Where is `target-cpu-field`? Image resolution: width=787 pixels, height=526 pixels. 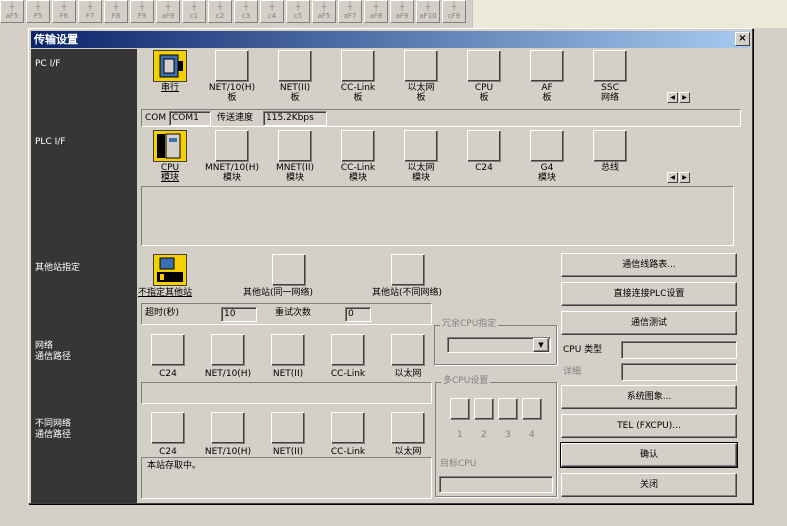
target-cpu-field is located at coordinates (496, 484).